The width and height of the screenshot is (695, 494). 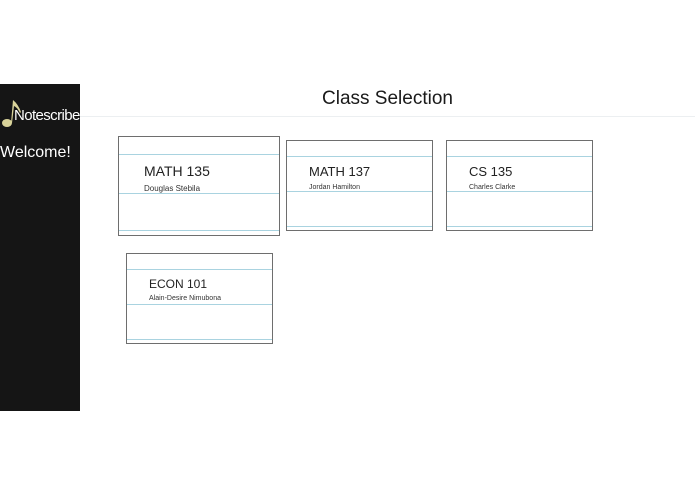 I want to click on class-card-math-137: MATH 137 Jordan Hamilton, so click(x=359, y=185).